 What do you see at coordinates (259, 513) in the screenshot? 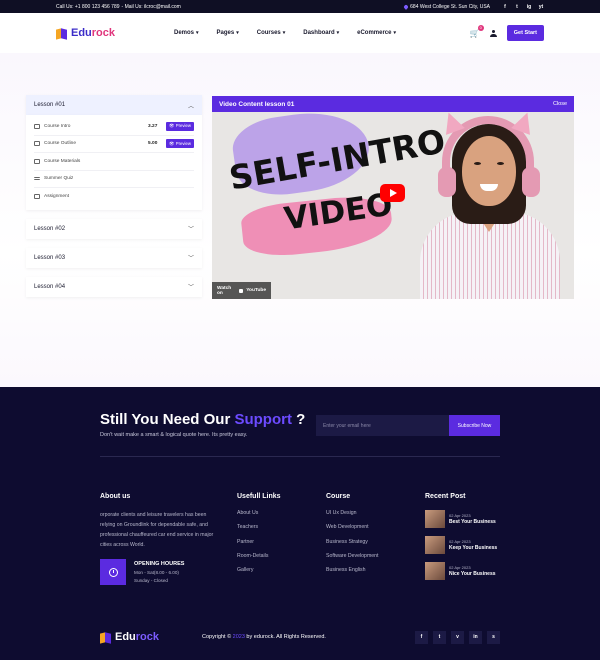
I see `footer-link: About Us` at bounding box center [259, 513].